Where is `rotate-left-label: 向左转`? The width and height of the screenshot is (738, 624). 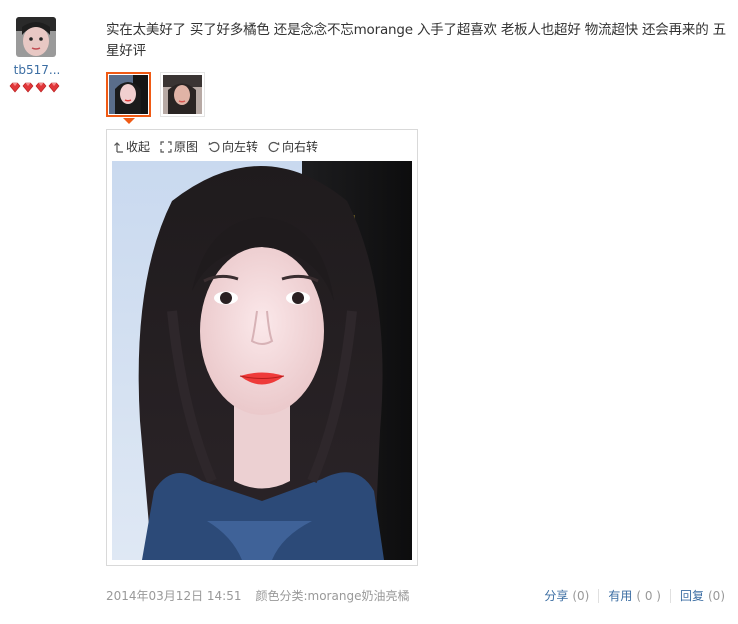
rotate-left-label: 向左转 is located at coordinates (240, 147).